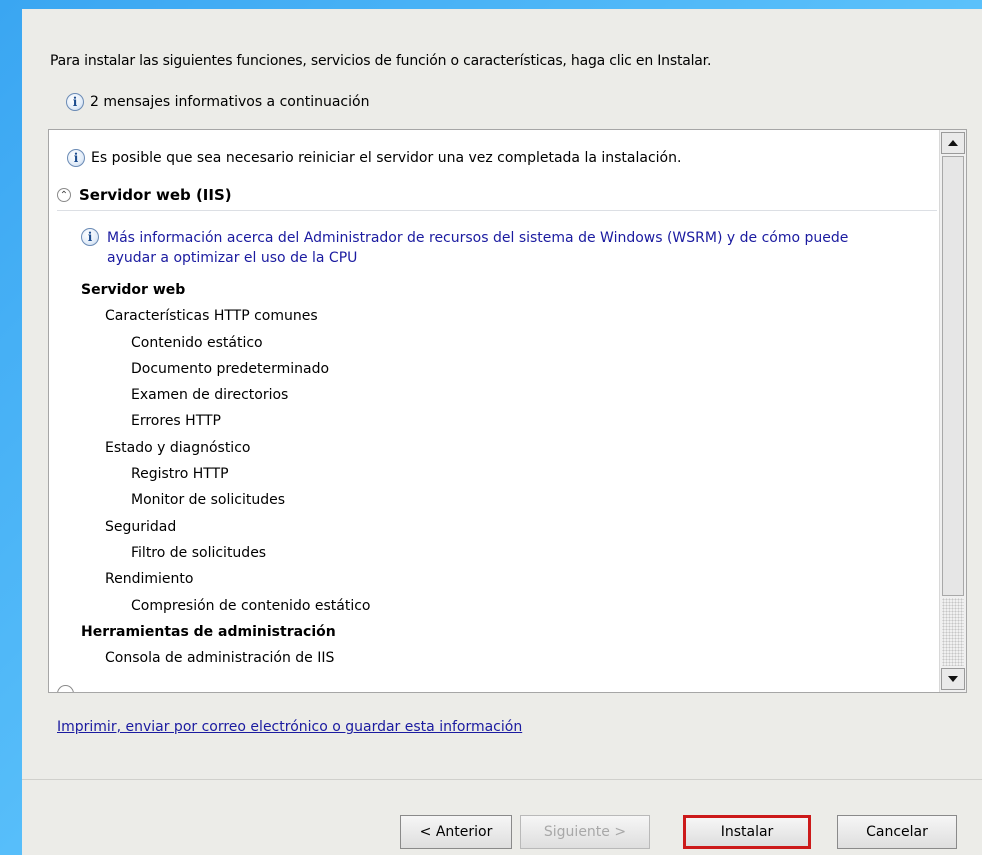  I want to click on scroll-down-button, so click(953, 679).